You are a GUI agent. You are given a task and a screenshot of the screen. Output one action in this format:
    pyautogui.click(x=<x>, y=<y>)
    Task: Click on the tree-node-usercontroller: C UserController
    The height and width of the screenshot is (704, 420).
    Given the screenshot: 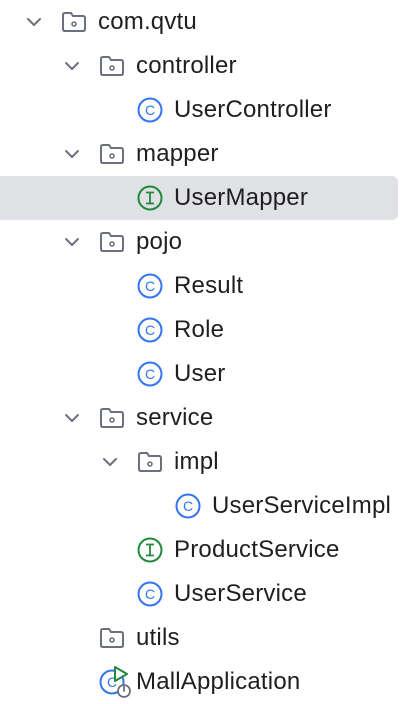 What is the action you would take?
    pyautogui.click(x=210, y=110)
    